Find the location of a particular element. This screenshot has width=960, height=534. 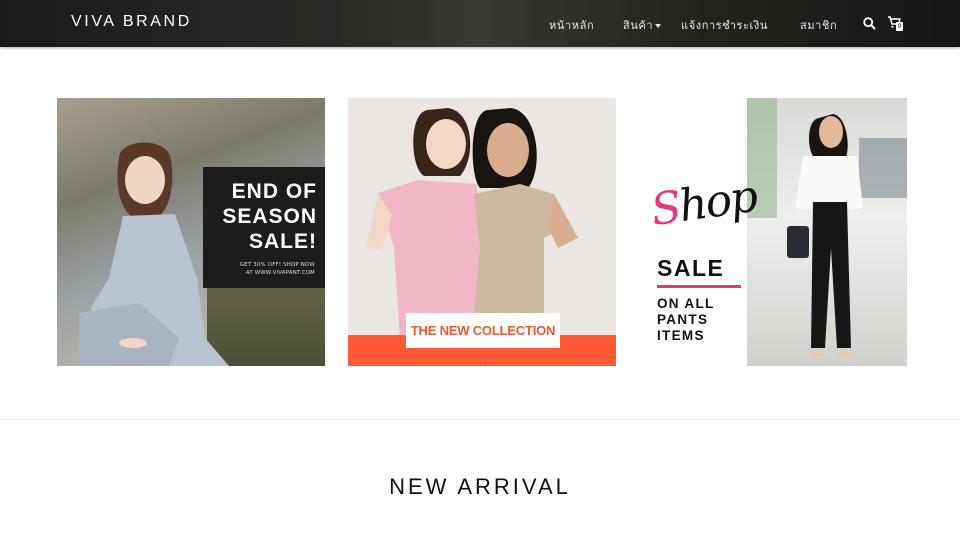

brand-logo: VIVA BRAND is located at coordinates (131, 22).